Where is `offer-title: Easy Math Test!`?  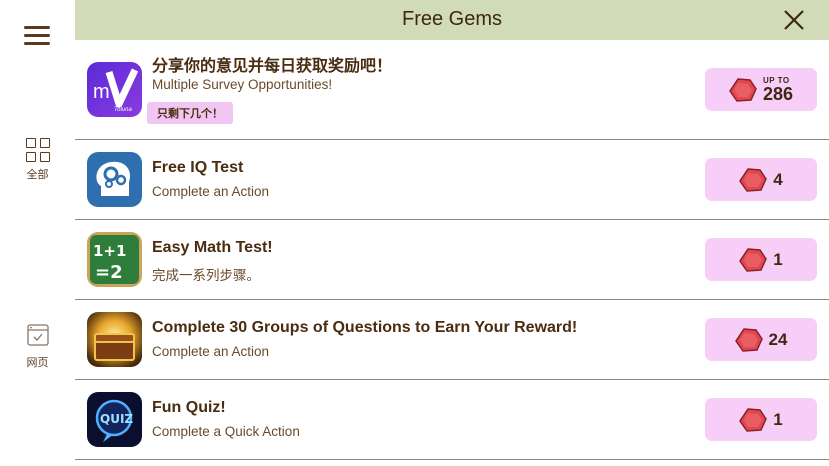 offer-title: Easy Math Test! is located at coordinates (212, 247).